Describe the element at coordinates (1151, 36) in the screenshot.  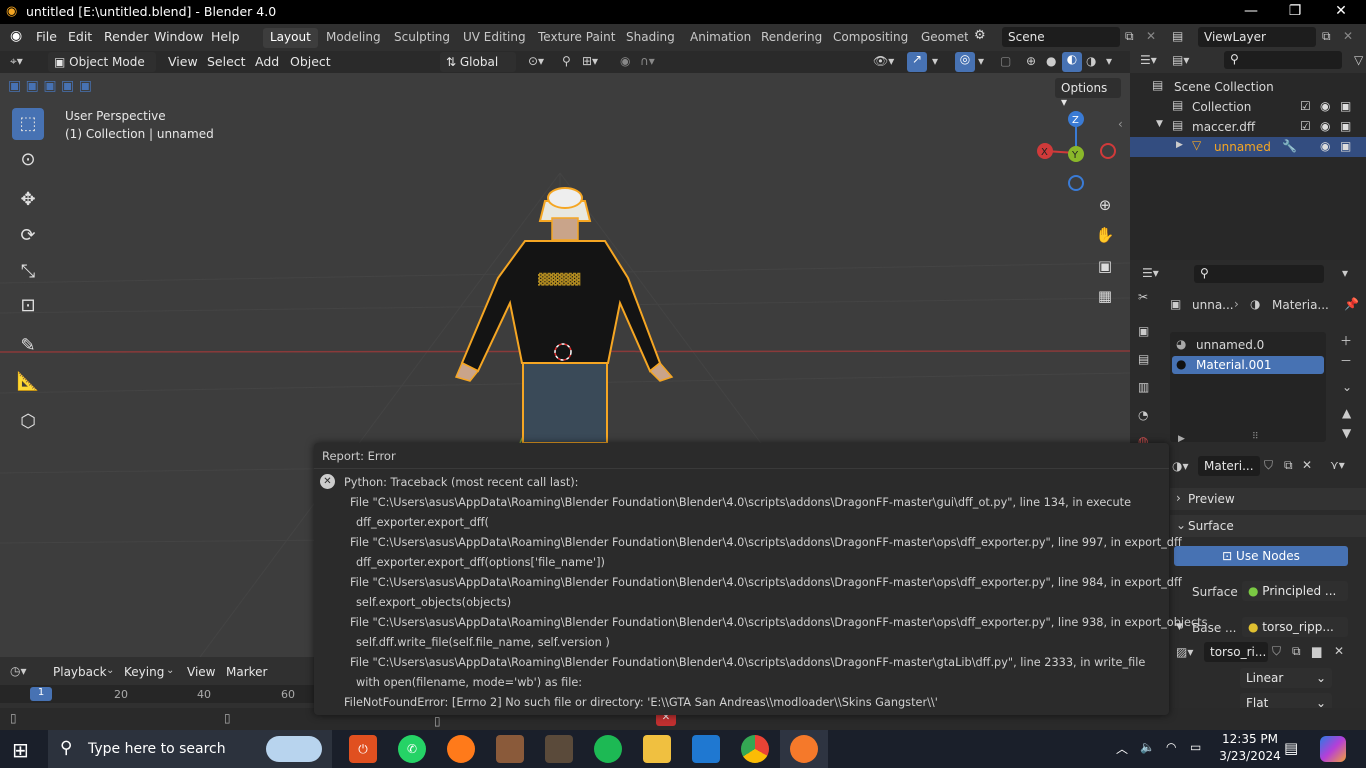
I see `delete-scene-icon: ✕` at that location.